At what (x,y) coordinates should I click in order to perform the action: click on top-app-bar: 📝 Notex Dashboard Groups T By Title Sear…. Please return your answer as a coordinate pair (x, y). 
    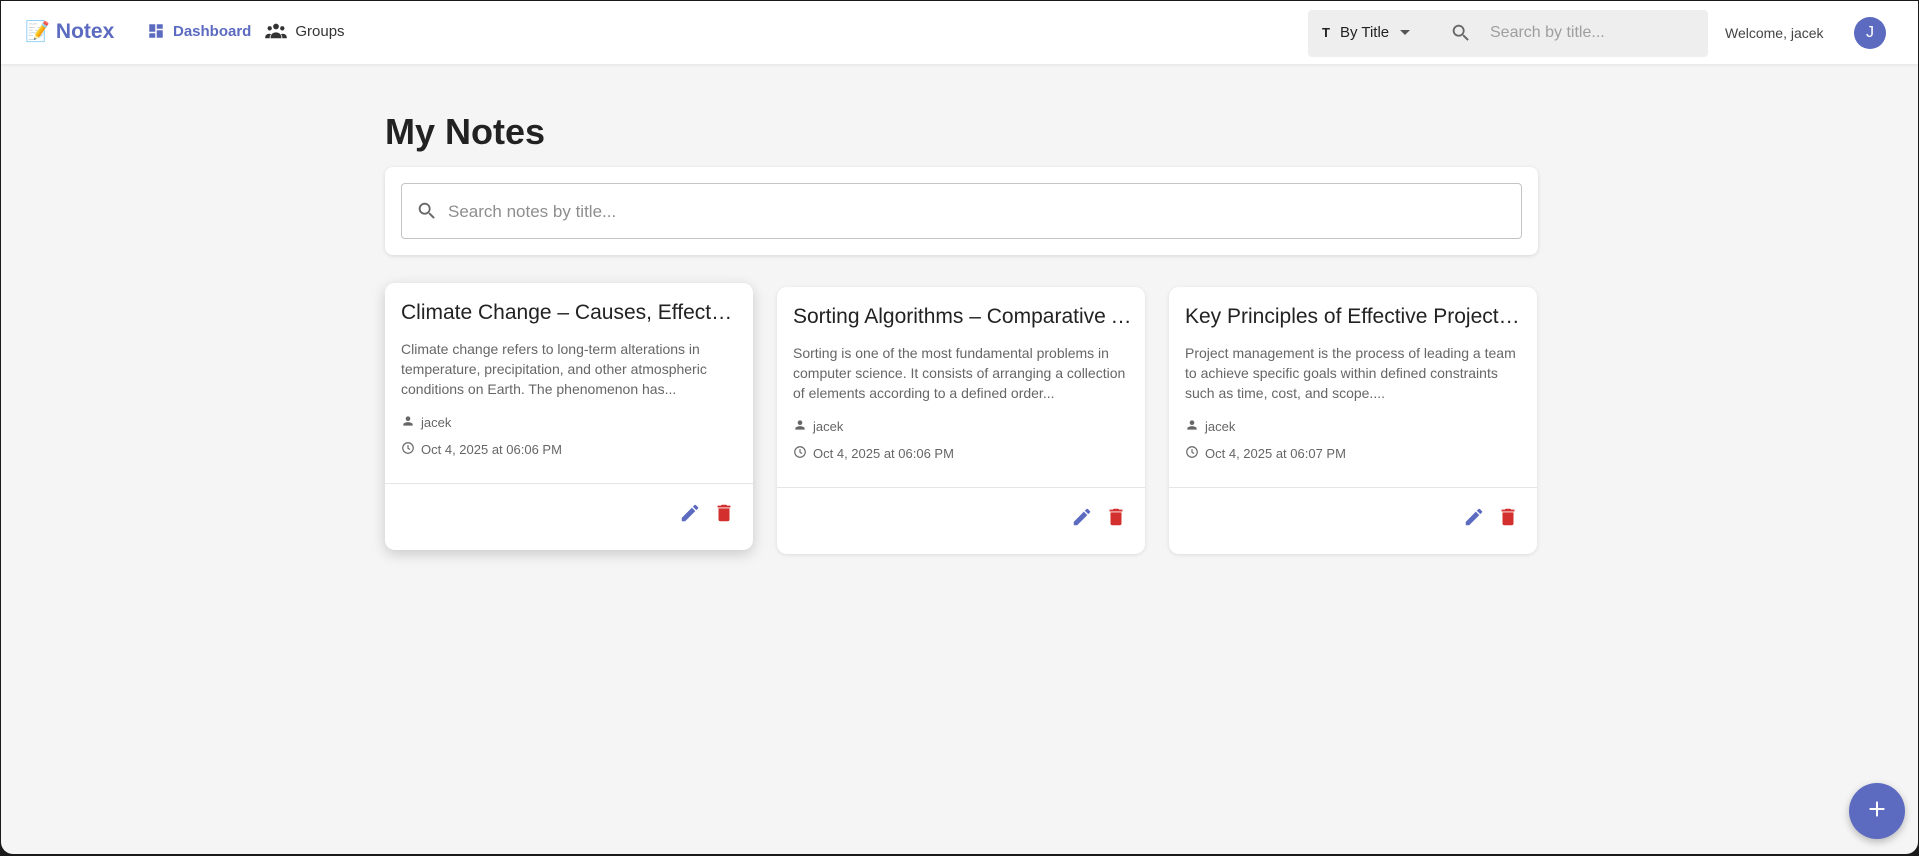
    Looking at the image, I should click on (959, 32).